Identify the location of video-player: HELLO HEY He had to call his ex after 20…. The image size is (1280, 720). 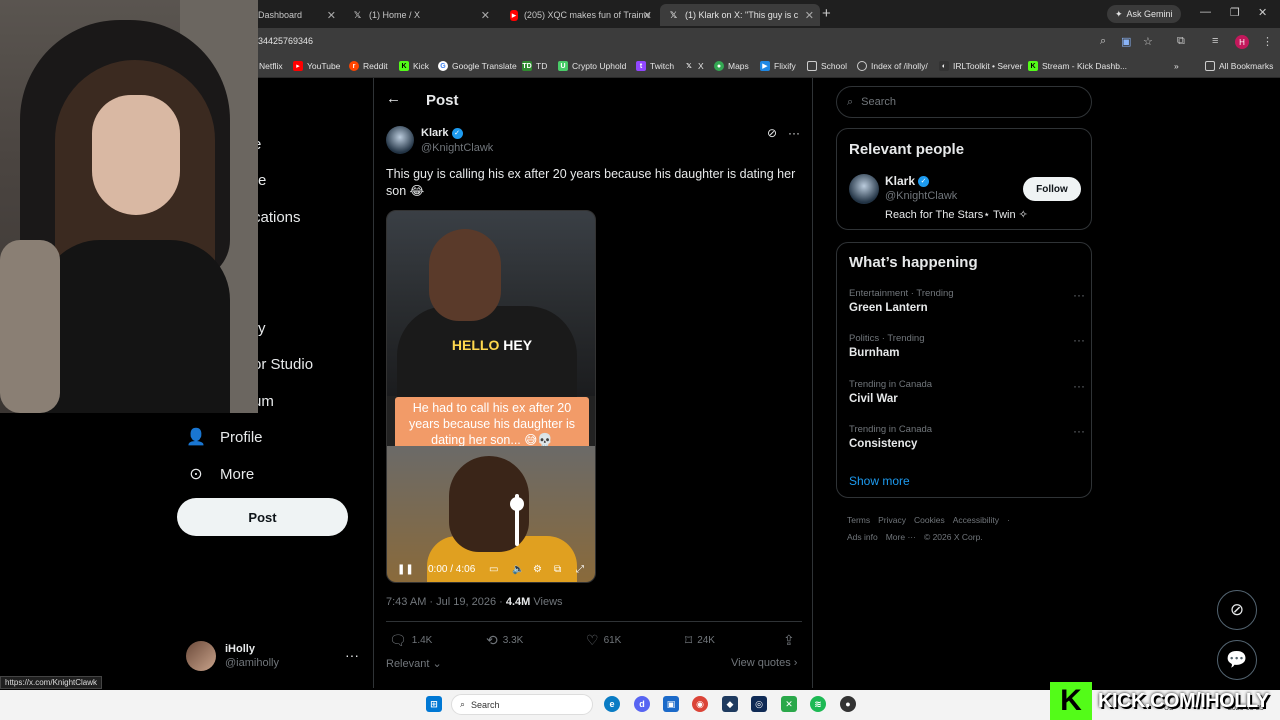
(491, 396).